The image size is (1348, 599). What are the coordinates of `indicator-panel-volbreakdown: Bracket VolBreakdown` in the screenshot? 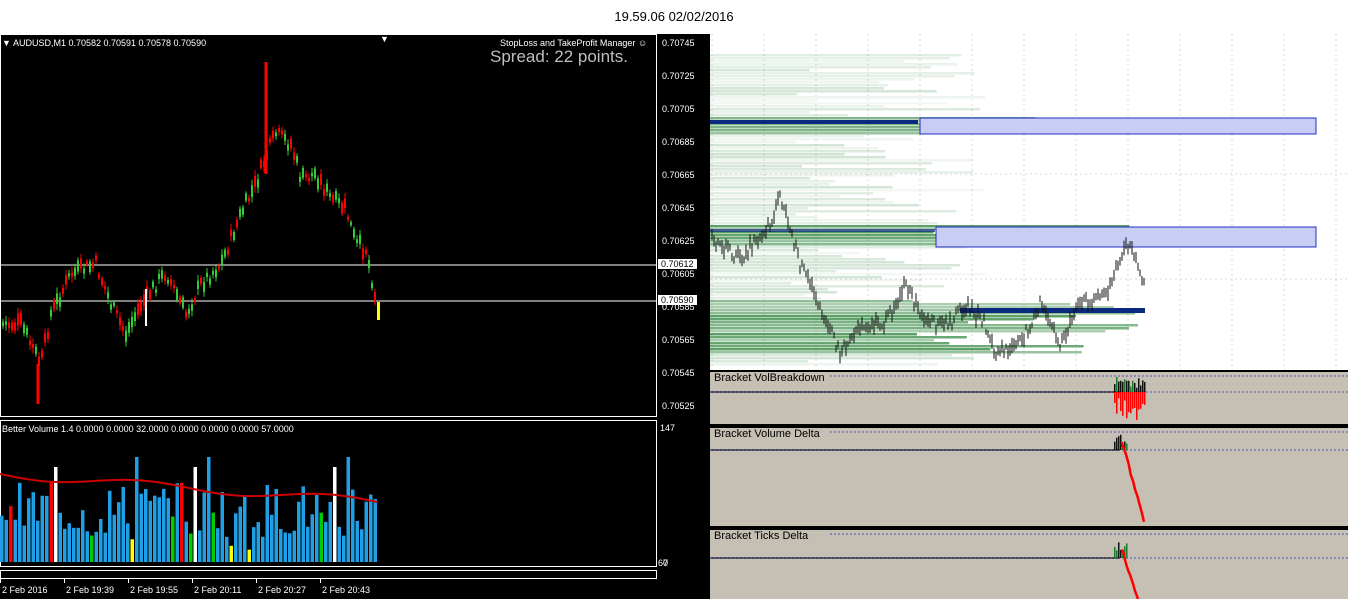 It's located at (1029, 398).